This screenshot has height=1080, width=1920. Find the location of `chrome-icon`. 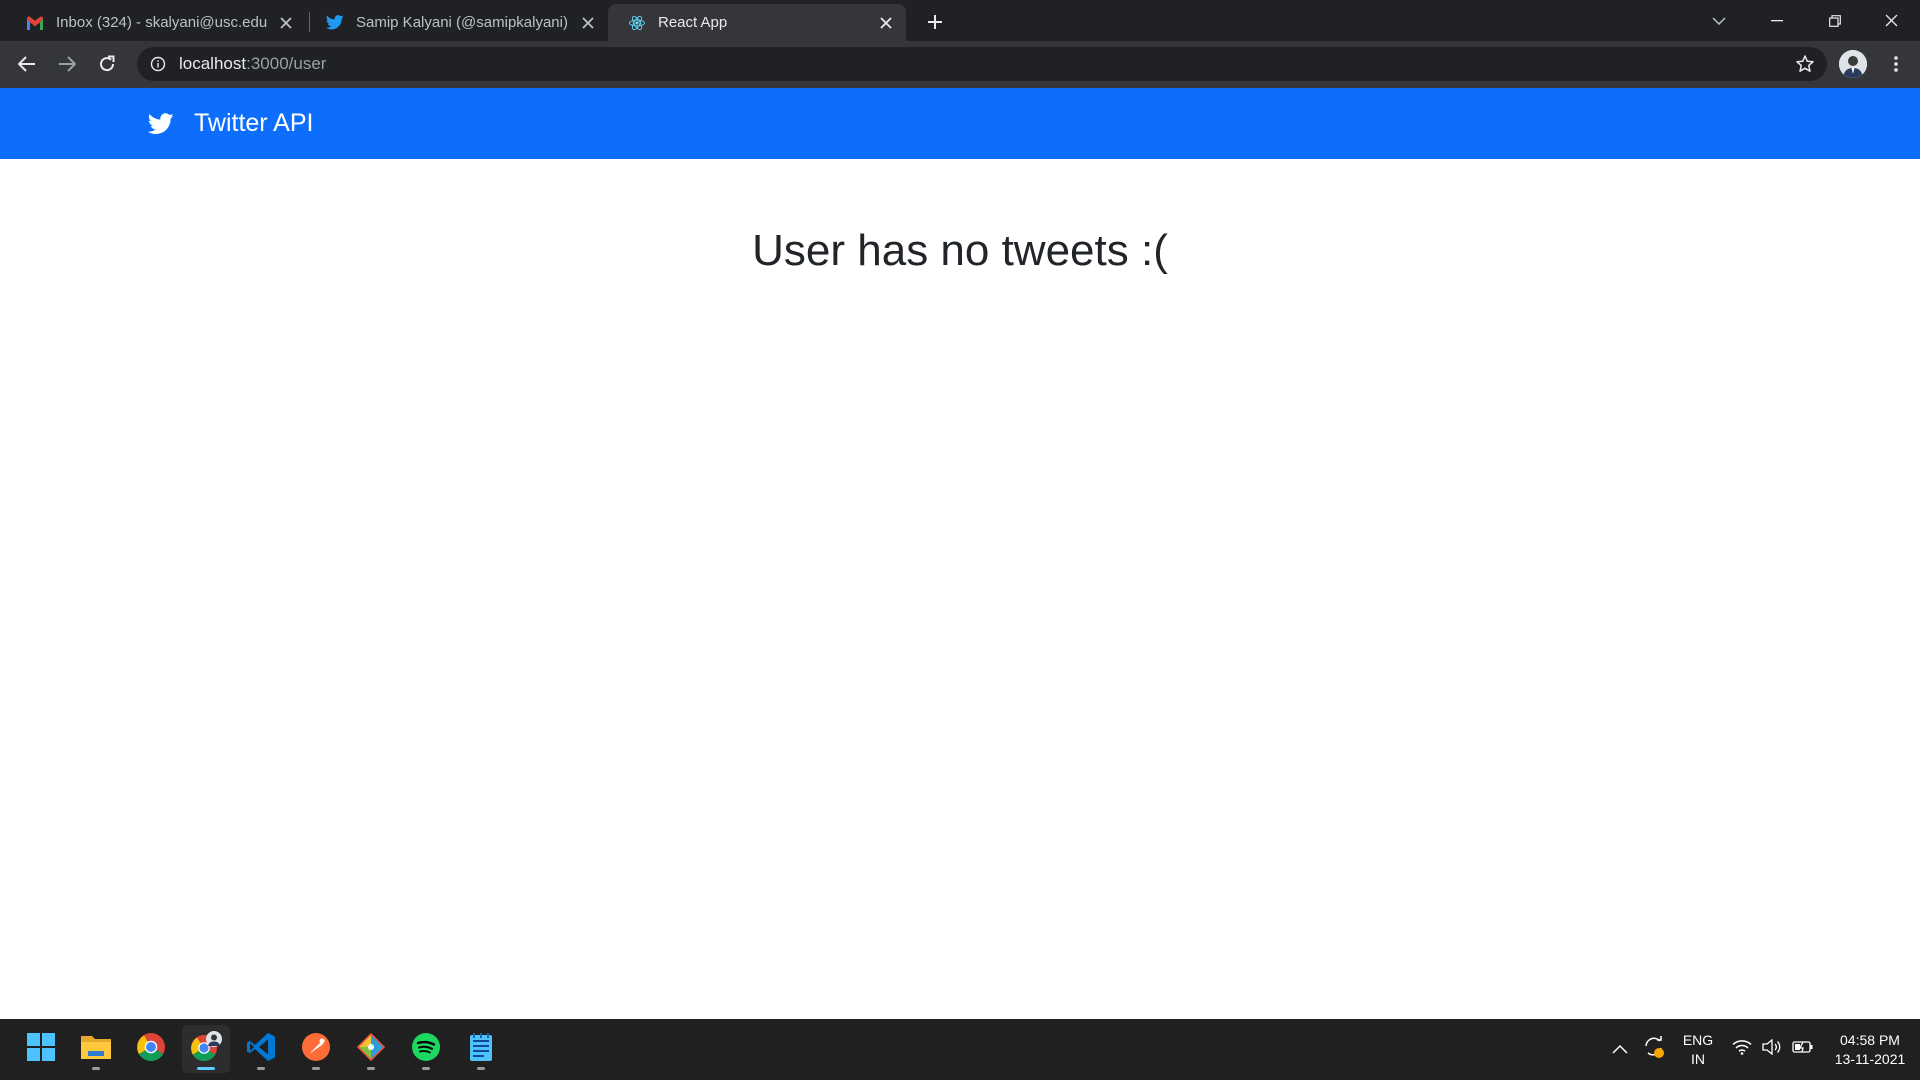

chrome-icon is located at coordinates (151, 1049).